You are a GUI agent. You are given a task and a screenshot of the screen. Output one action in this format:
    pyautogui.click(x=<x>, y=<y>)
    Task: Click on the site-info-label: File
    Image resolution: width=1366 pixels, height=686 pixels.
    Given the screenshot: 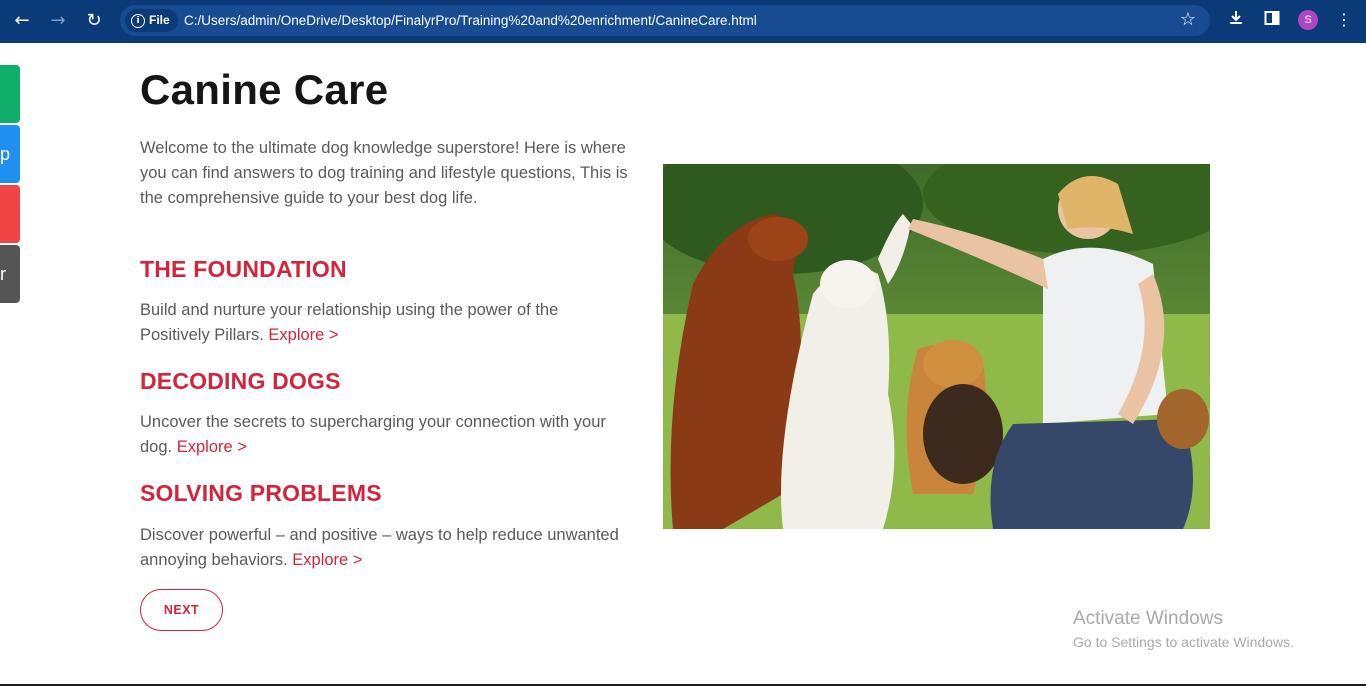 What is the action you would take?
    pyautogui.click(x=159, y=20)
    